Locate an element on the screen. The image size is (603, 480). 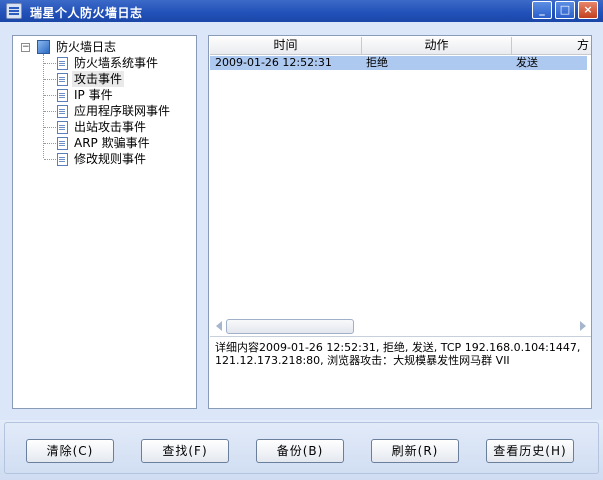
list-header: 时间 动作 方 is located at coordinates (400, 46).